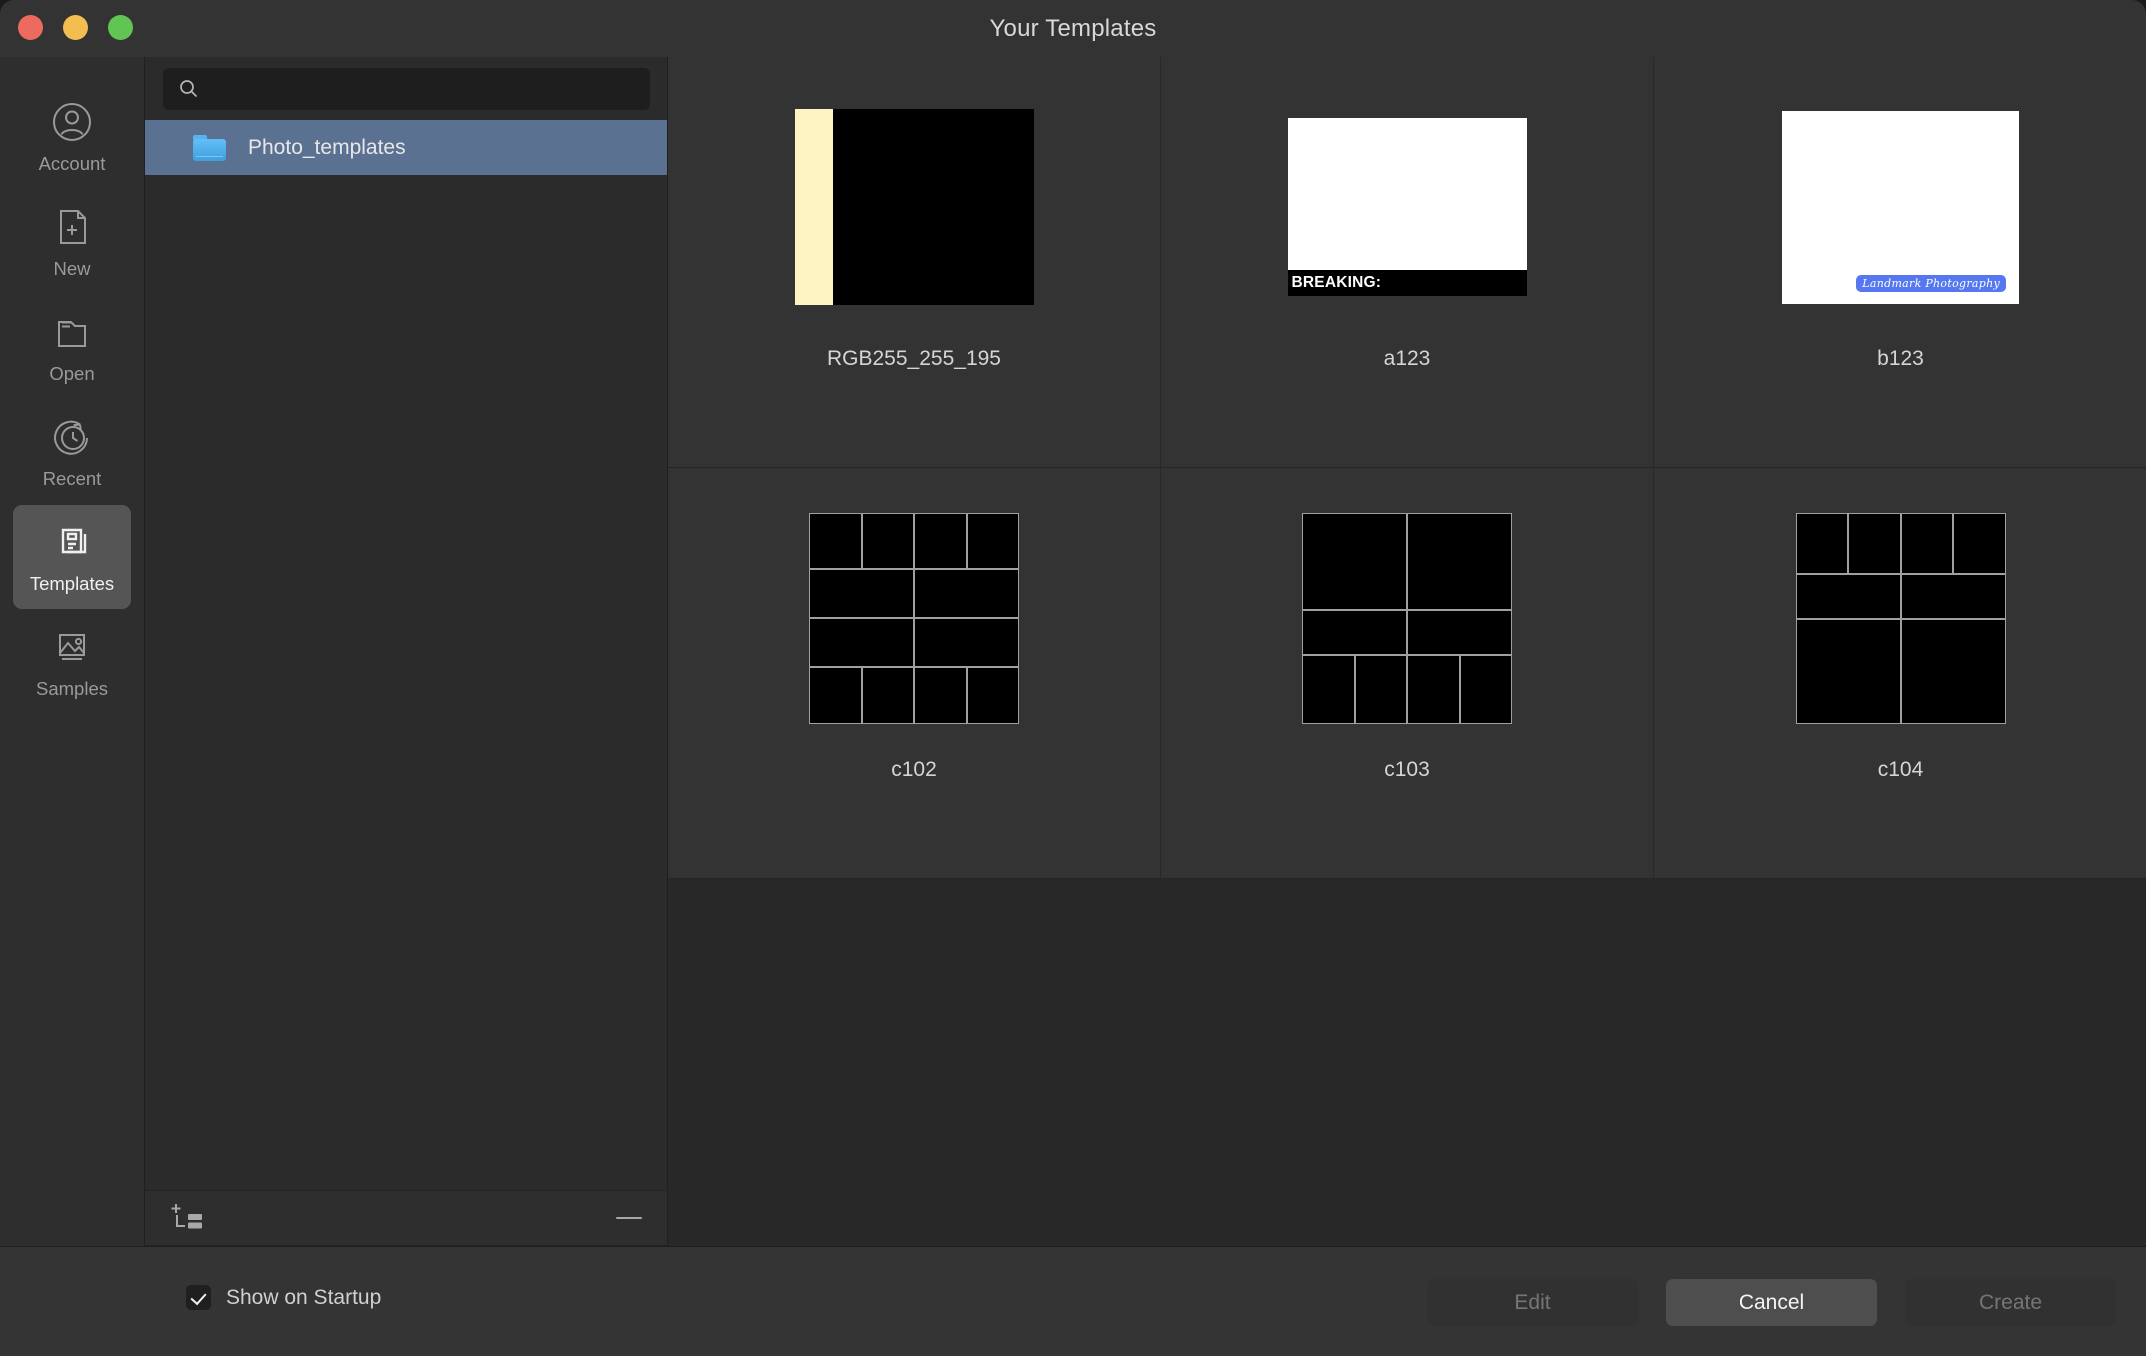 This screenshot has width=2146, height=1356. Describe the element at coordinates (1407, 769) in the screenshot. I see `template-label: c103` at that location.